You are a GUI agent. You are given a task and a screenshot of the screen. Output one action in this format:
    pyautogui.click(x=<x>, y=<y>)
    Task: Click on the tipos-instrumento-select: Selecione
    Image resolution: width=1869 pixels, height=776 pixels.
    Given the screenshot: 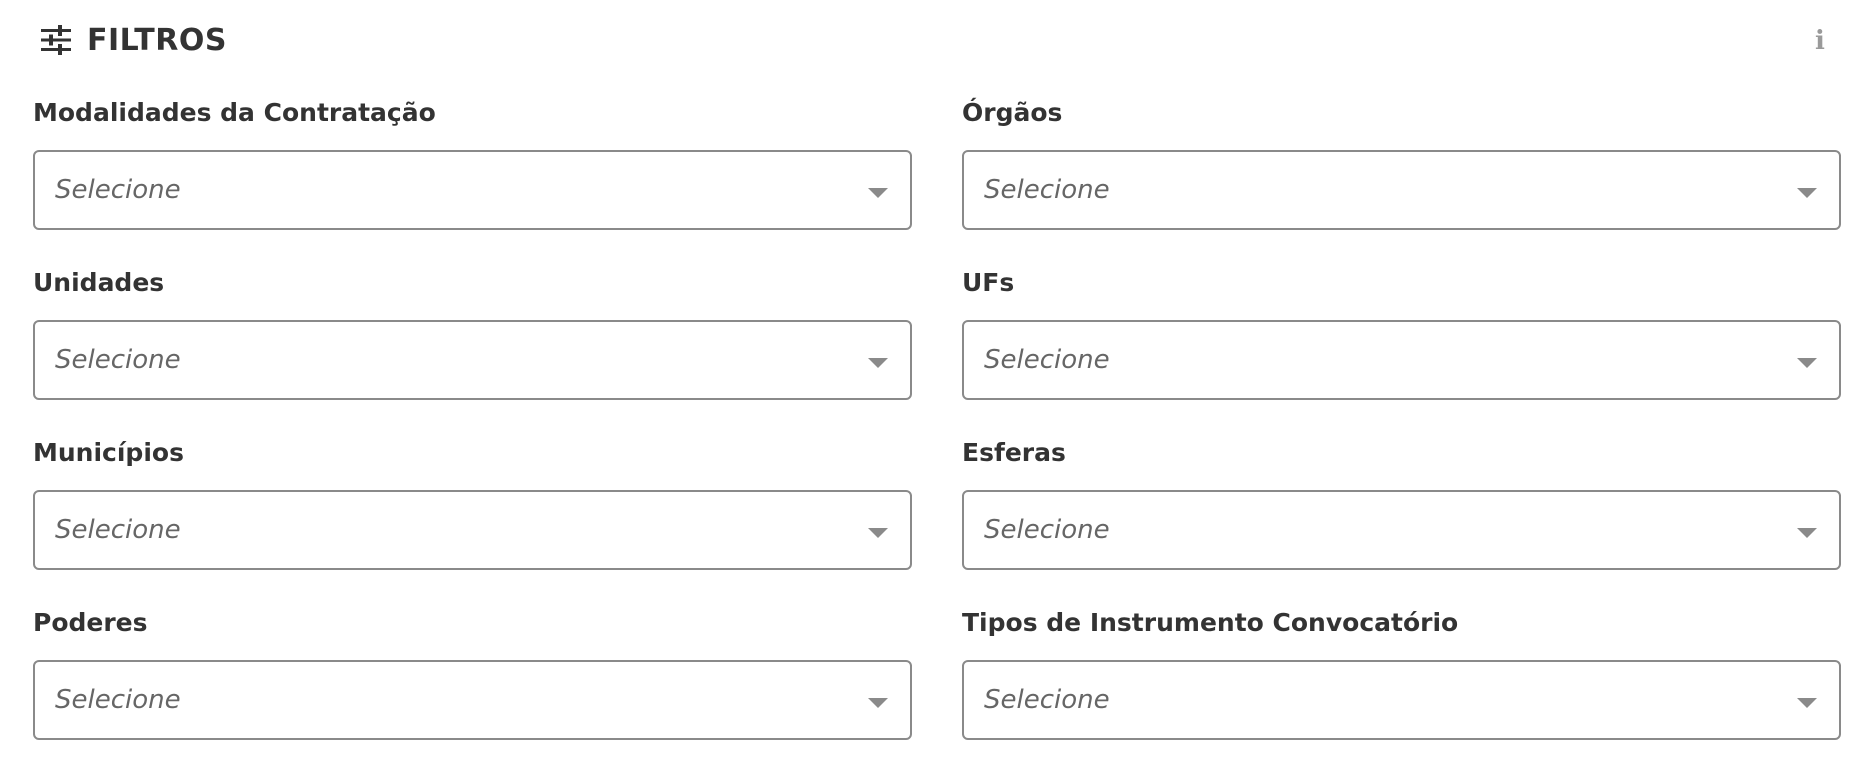 What is the action you would take?
    pyautogui.click(x=1401, y=700)
    